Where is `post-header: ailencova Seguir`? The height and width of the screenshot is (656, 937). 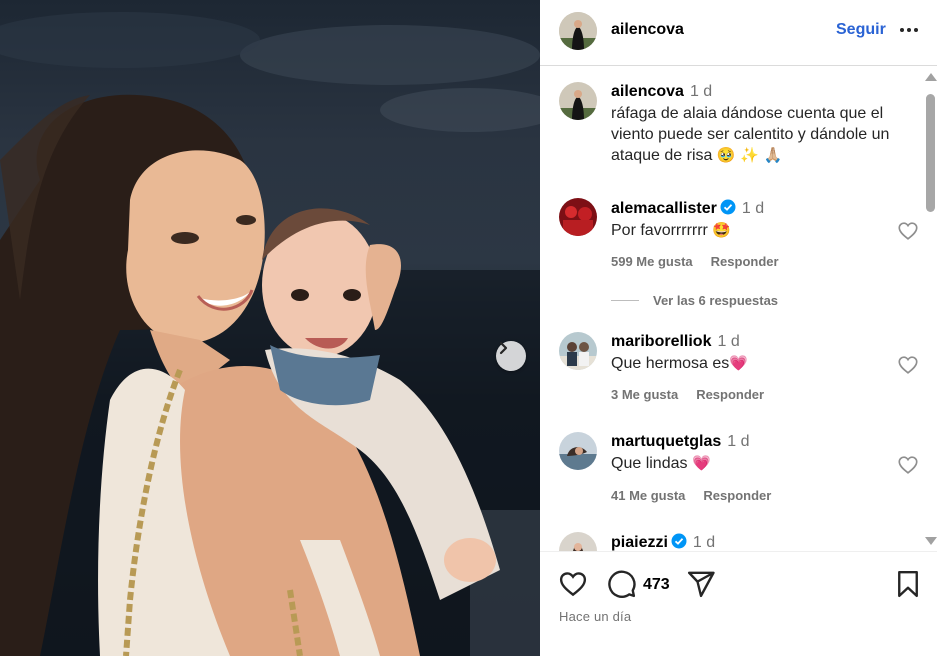 post-header: ailencova Seguir is located at coordinates (738, 33).